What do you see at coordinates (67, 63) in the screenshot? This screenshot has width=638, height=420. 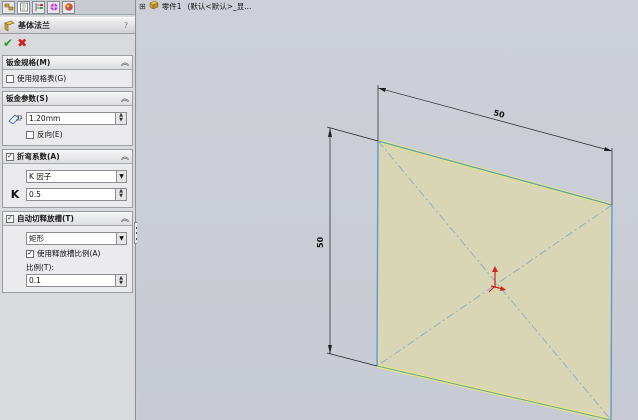 I see `sheet-metal-gauges-header: 钣金规格(M) ︽` at bounding box center [67, 63].